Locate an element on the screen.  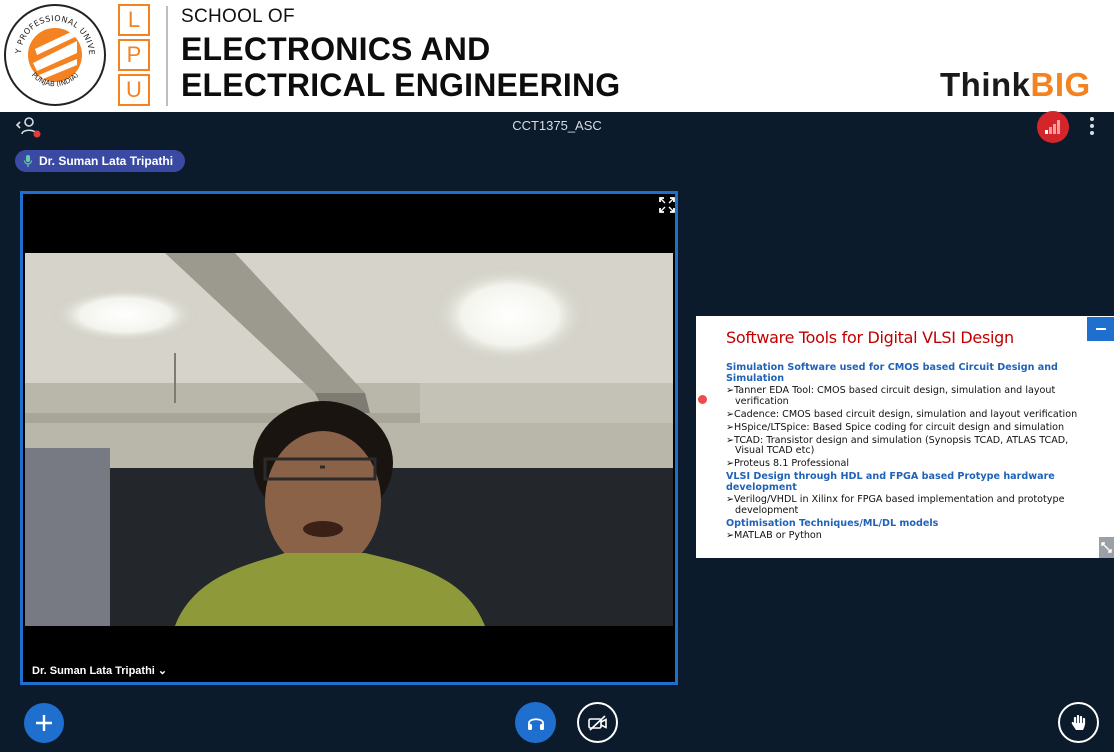
school-name: ELECTRONICS AND ELECTRICAL ENGINEERING is located at coordinates (400, 67).